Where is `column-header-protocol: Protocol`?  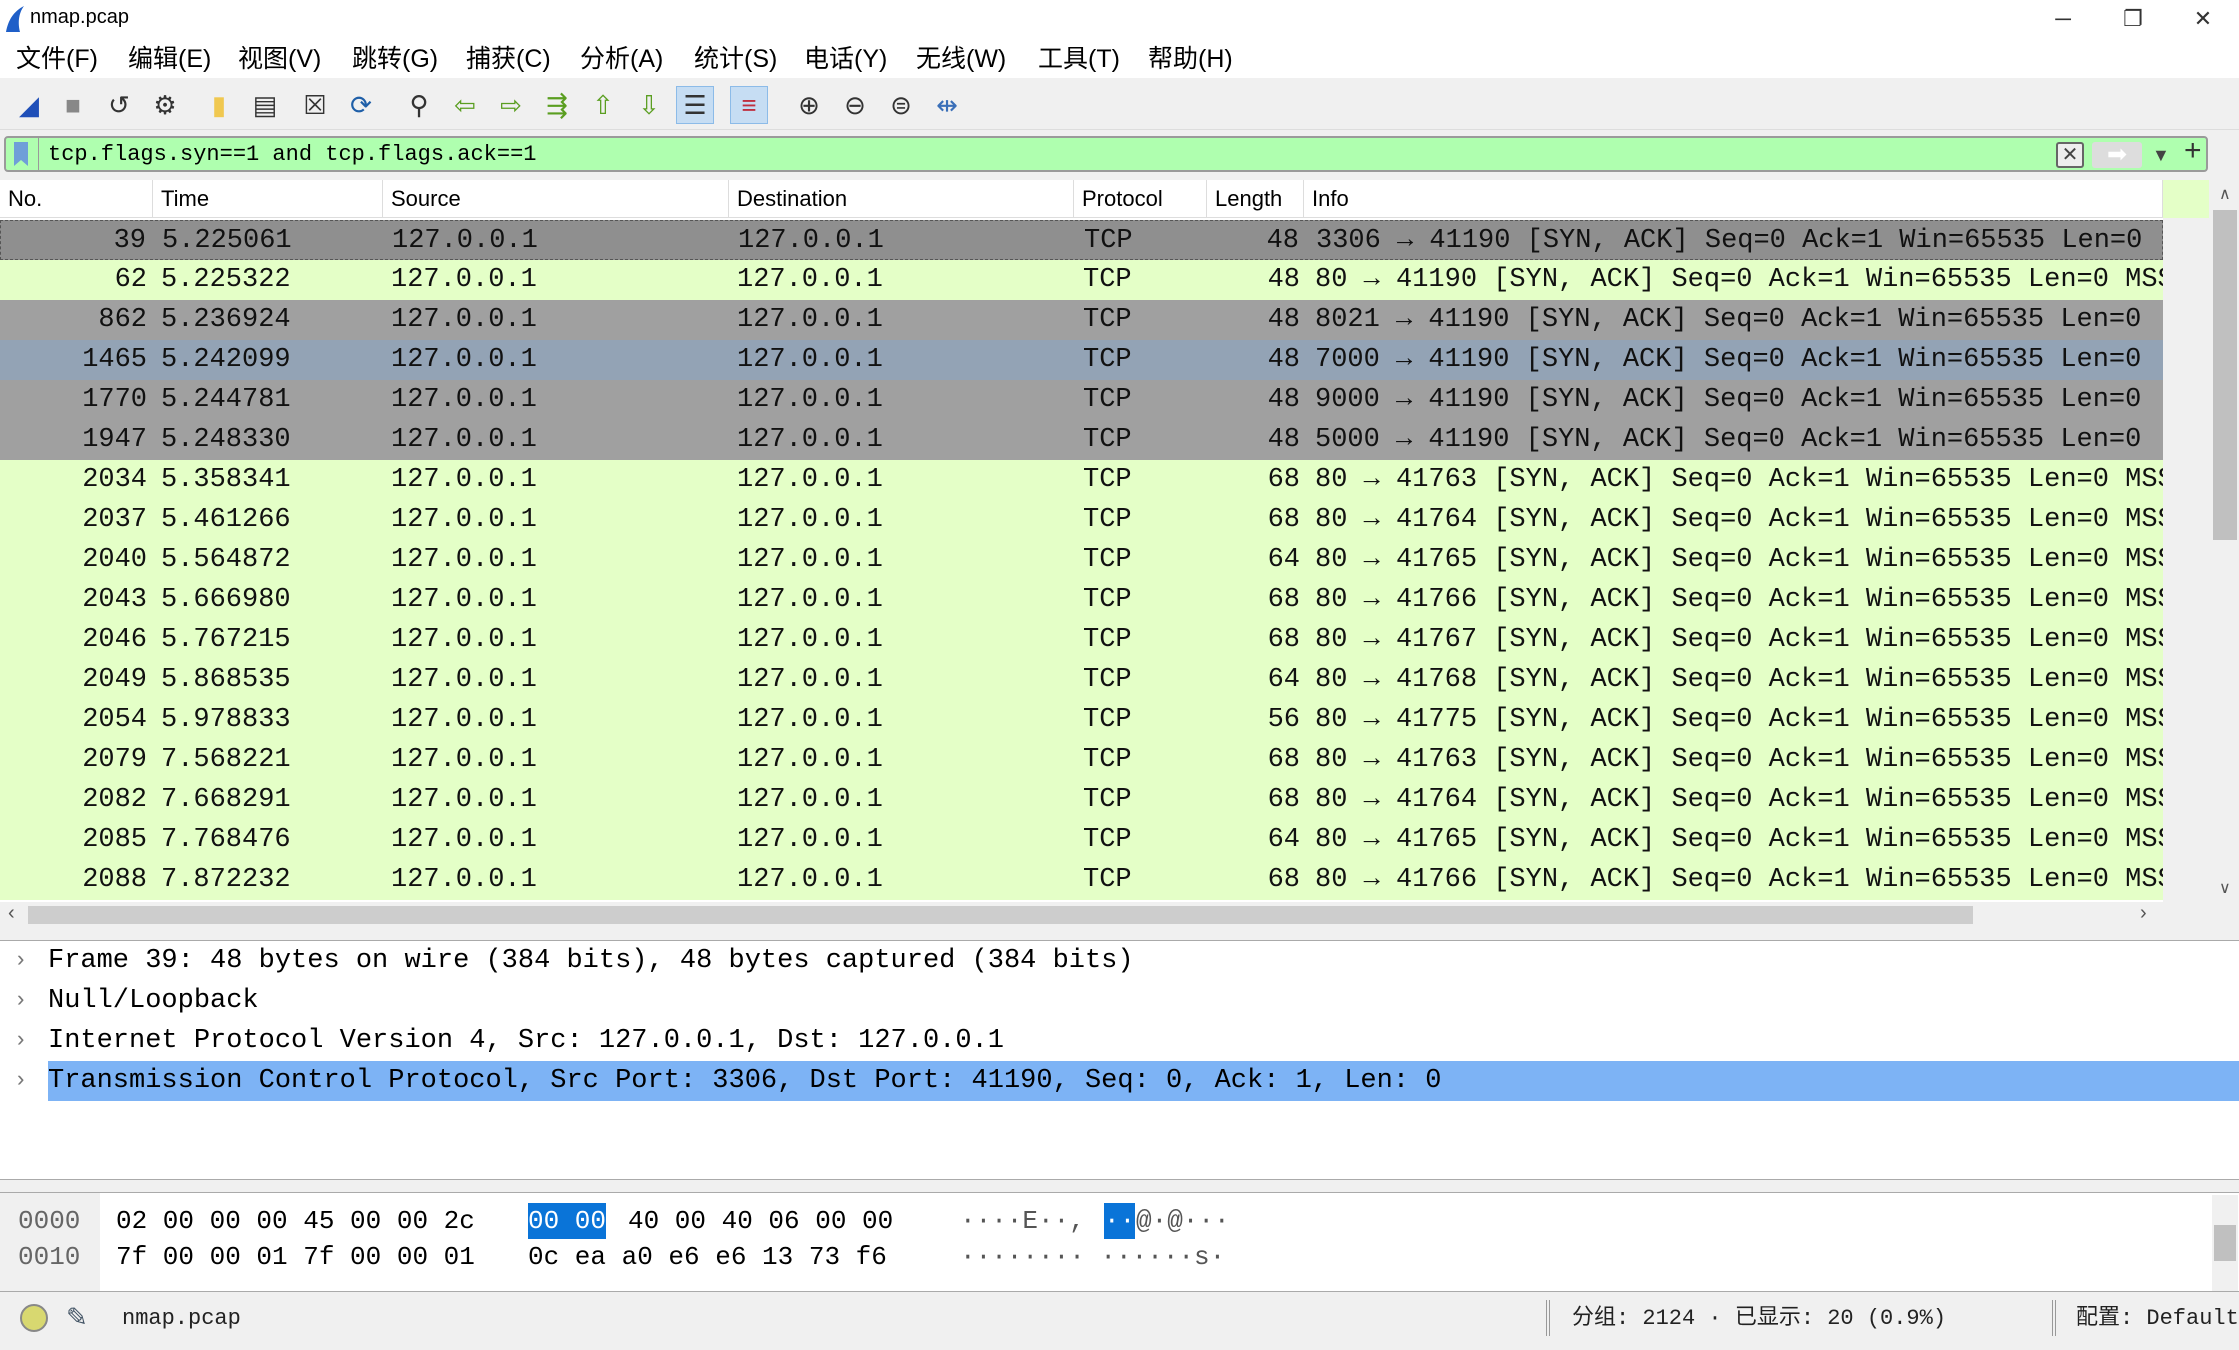
column-header-protocol: Protocol is located at coordinates (1140, 199).